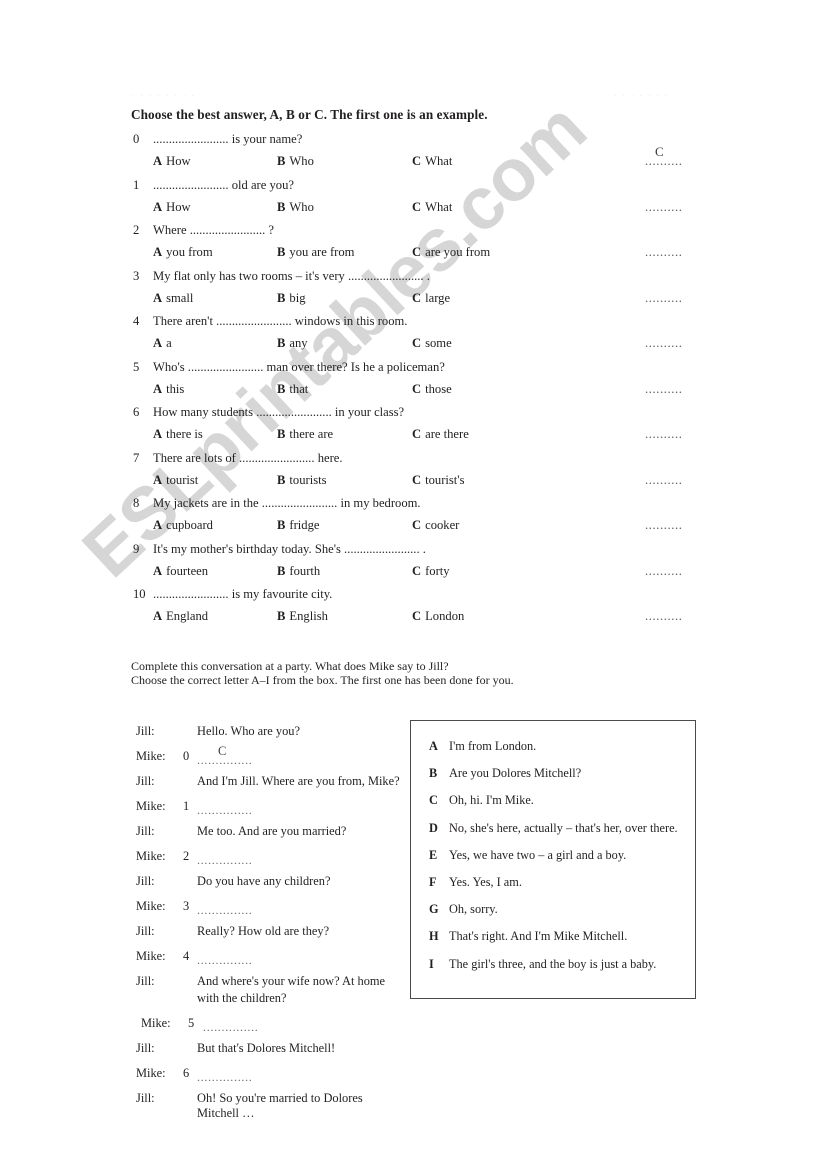 The image size is (821, 1169). I want to click on option-a: Asmall, so click(173, 298).